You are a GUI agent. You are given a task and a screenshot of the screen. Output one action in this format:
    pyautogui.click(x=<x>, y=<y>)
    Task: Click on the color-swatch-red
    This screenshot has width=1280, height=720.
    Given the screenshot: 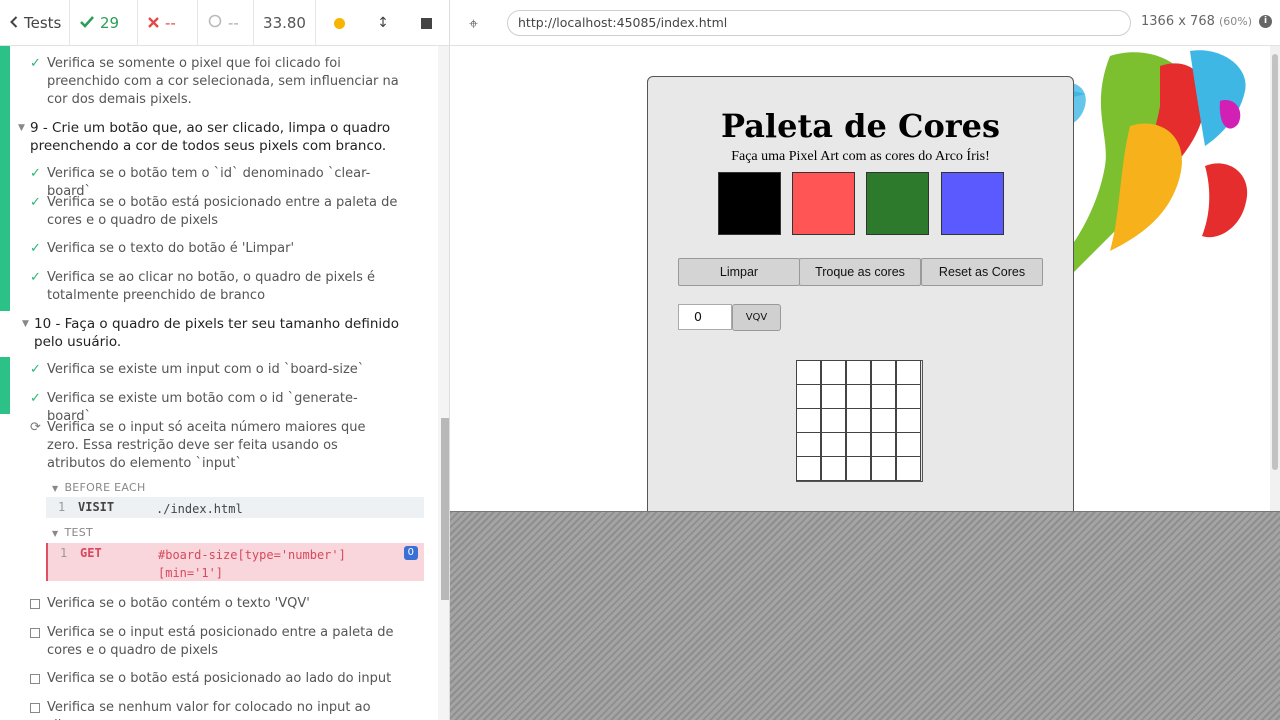 What is the action you would take?
    pyautogui.click(x=823, y=203)
    